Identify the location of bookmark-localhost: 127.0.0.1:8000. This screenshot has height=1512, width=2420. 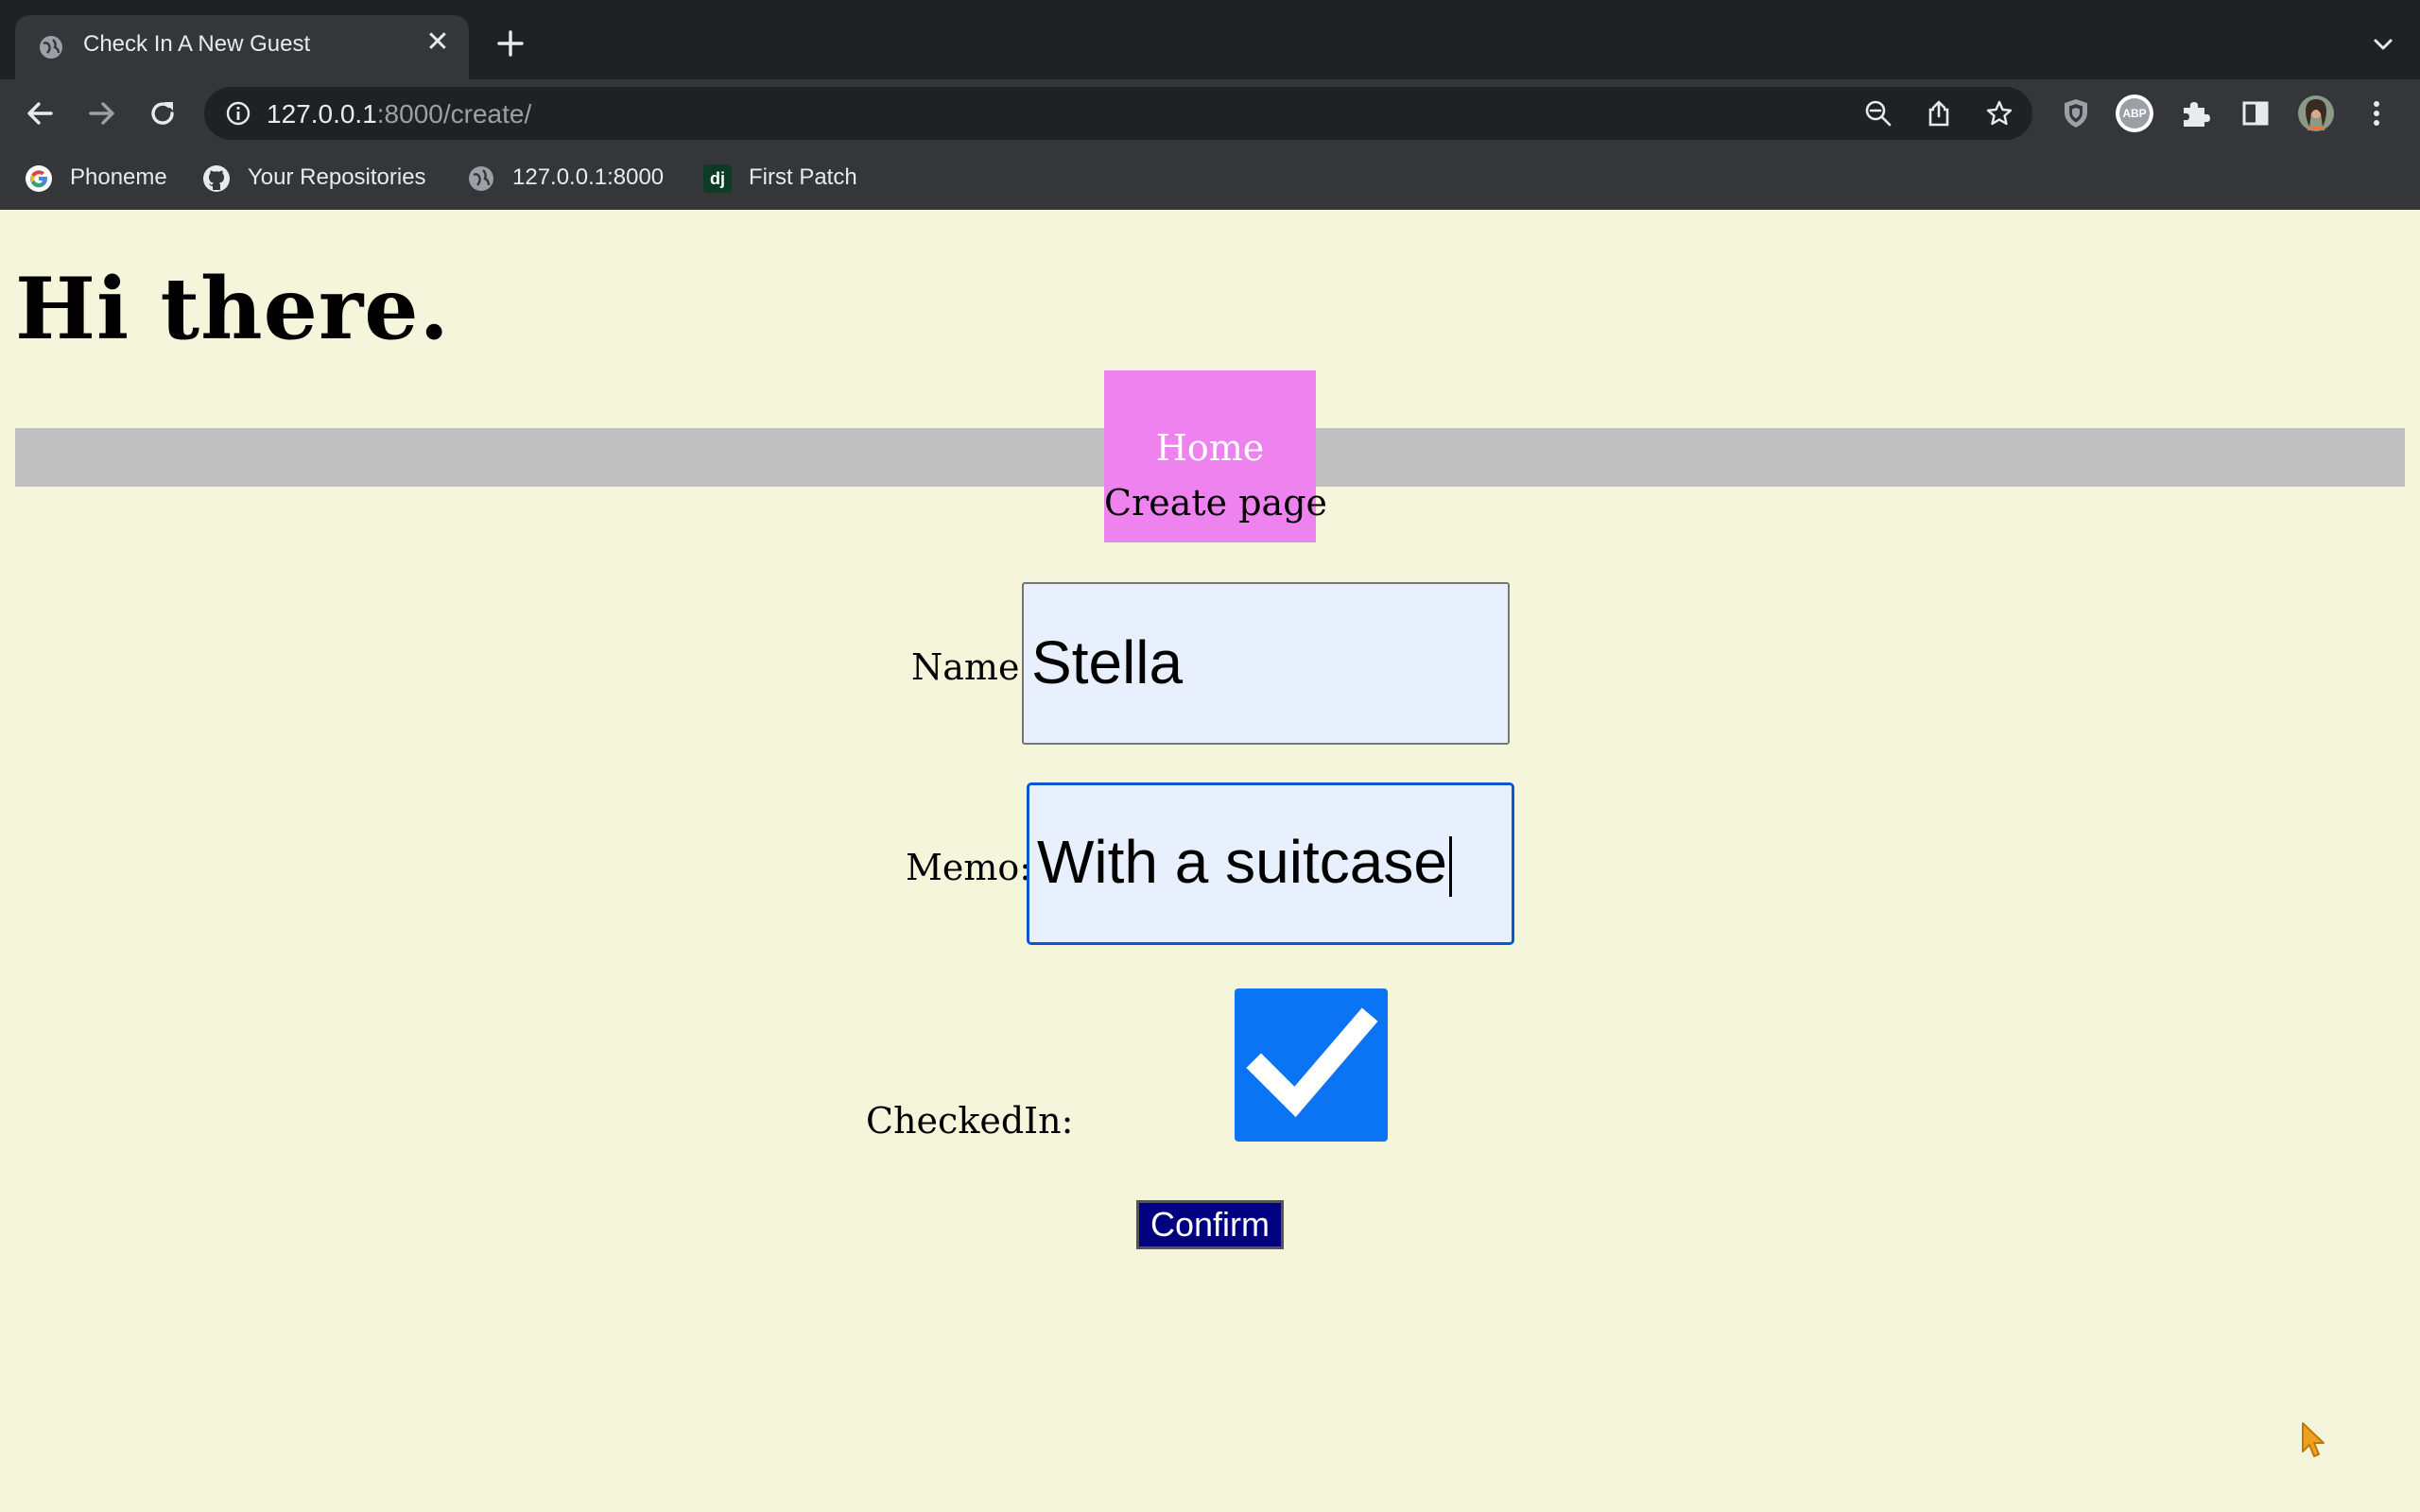
(580, 179).